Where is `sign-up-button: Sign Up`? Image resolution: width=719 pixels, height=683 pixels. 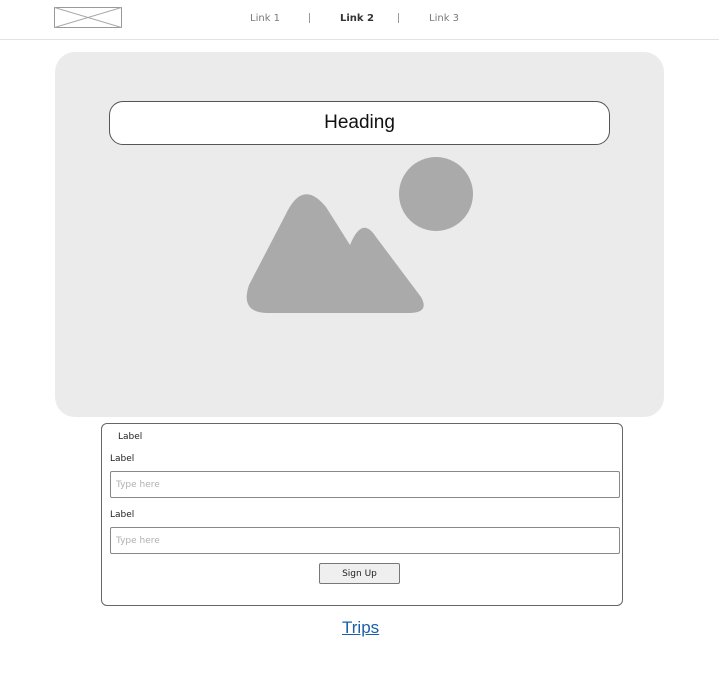
sign-up-button: Sign Up is located at coordinates (359, 573).